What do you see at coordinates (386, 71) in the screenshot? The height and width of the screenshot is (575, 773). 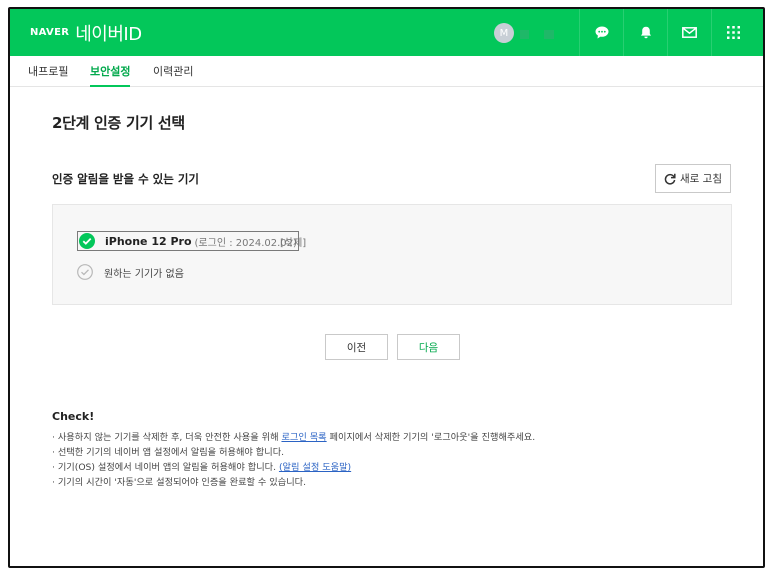 I see `tab-bar: 내프로필 보안설정 이력관리` at bounding box center [386, 71].